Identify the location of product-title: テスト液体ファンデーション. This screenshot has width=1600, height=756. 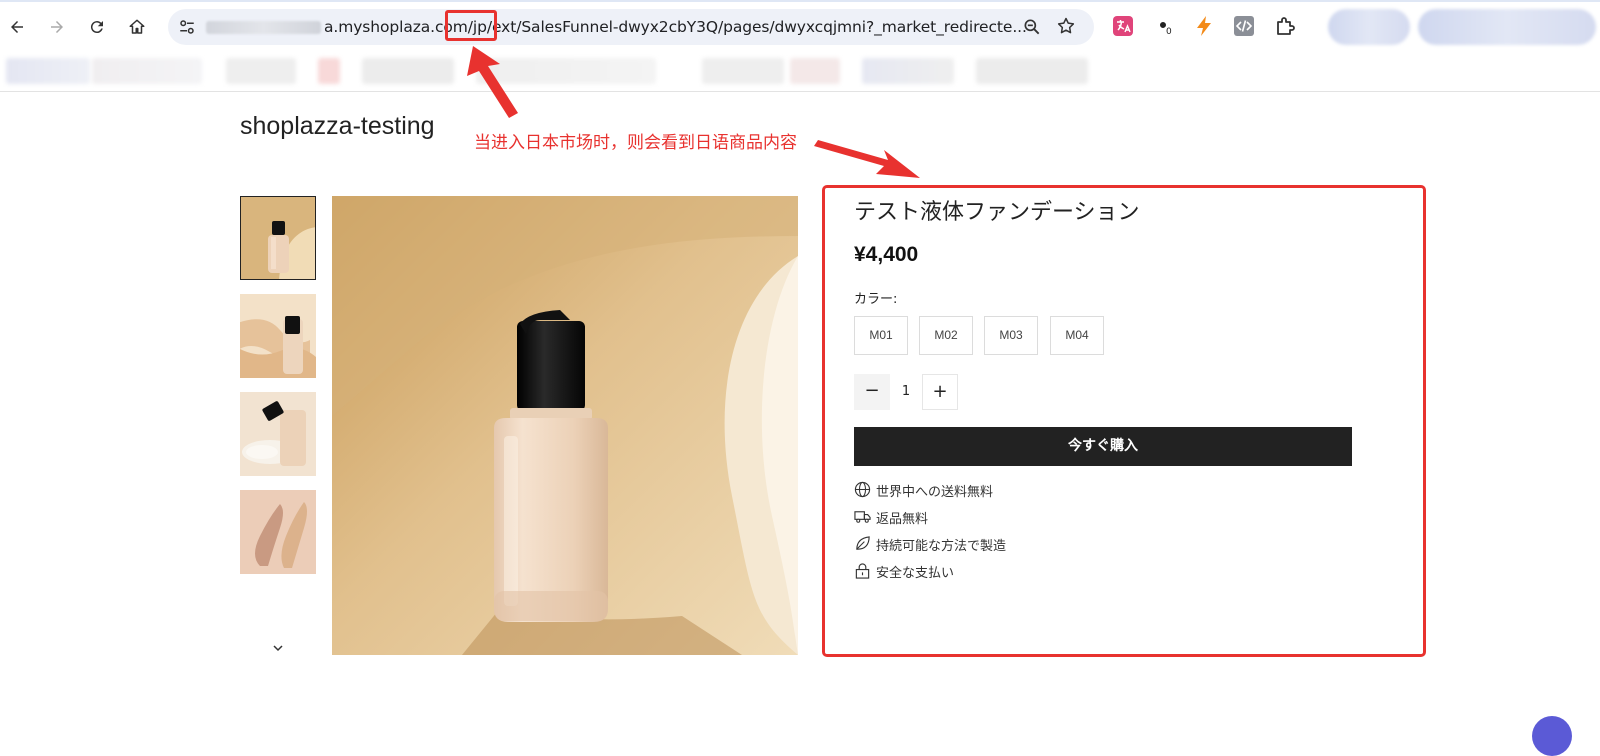
(997, 212).